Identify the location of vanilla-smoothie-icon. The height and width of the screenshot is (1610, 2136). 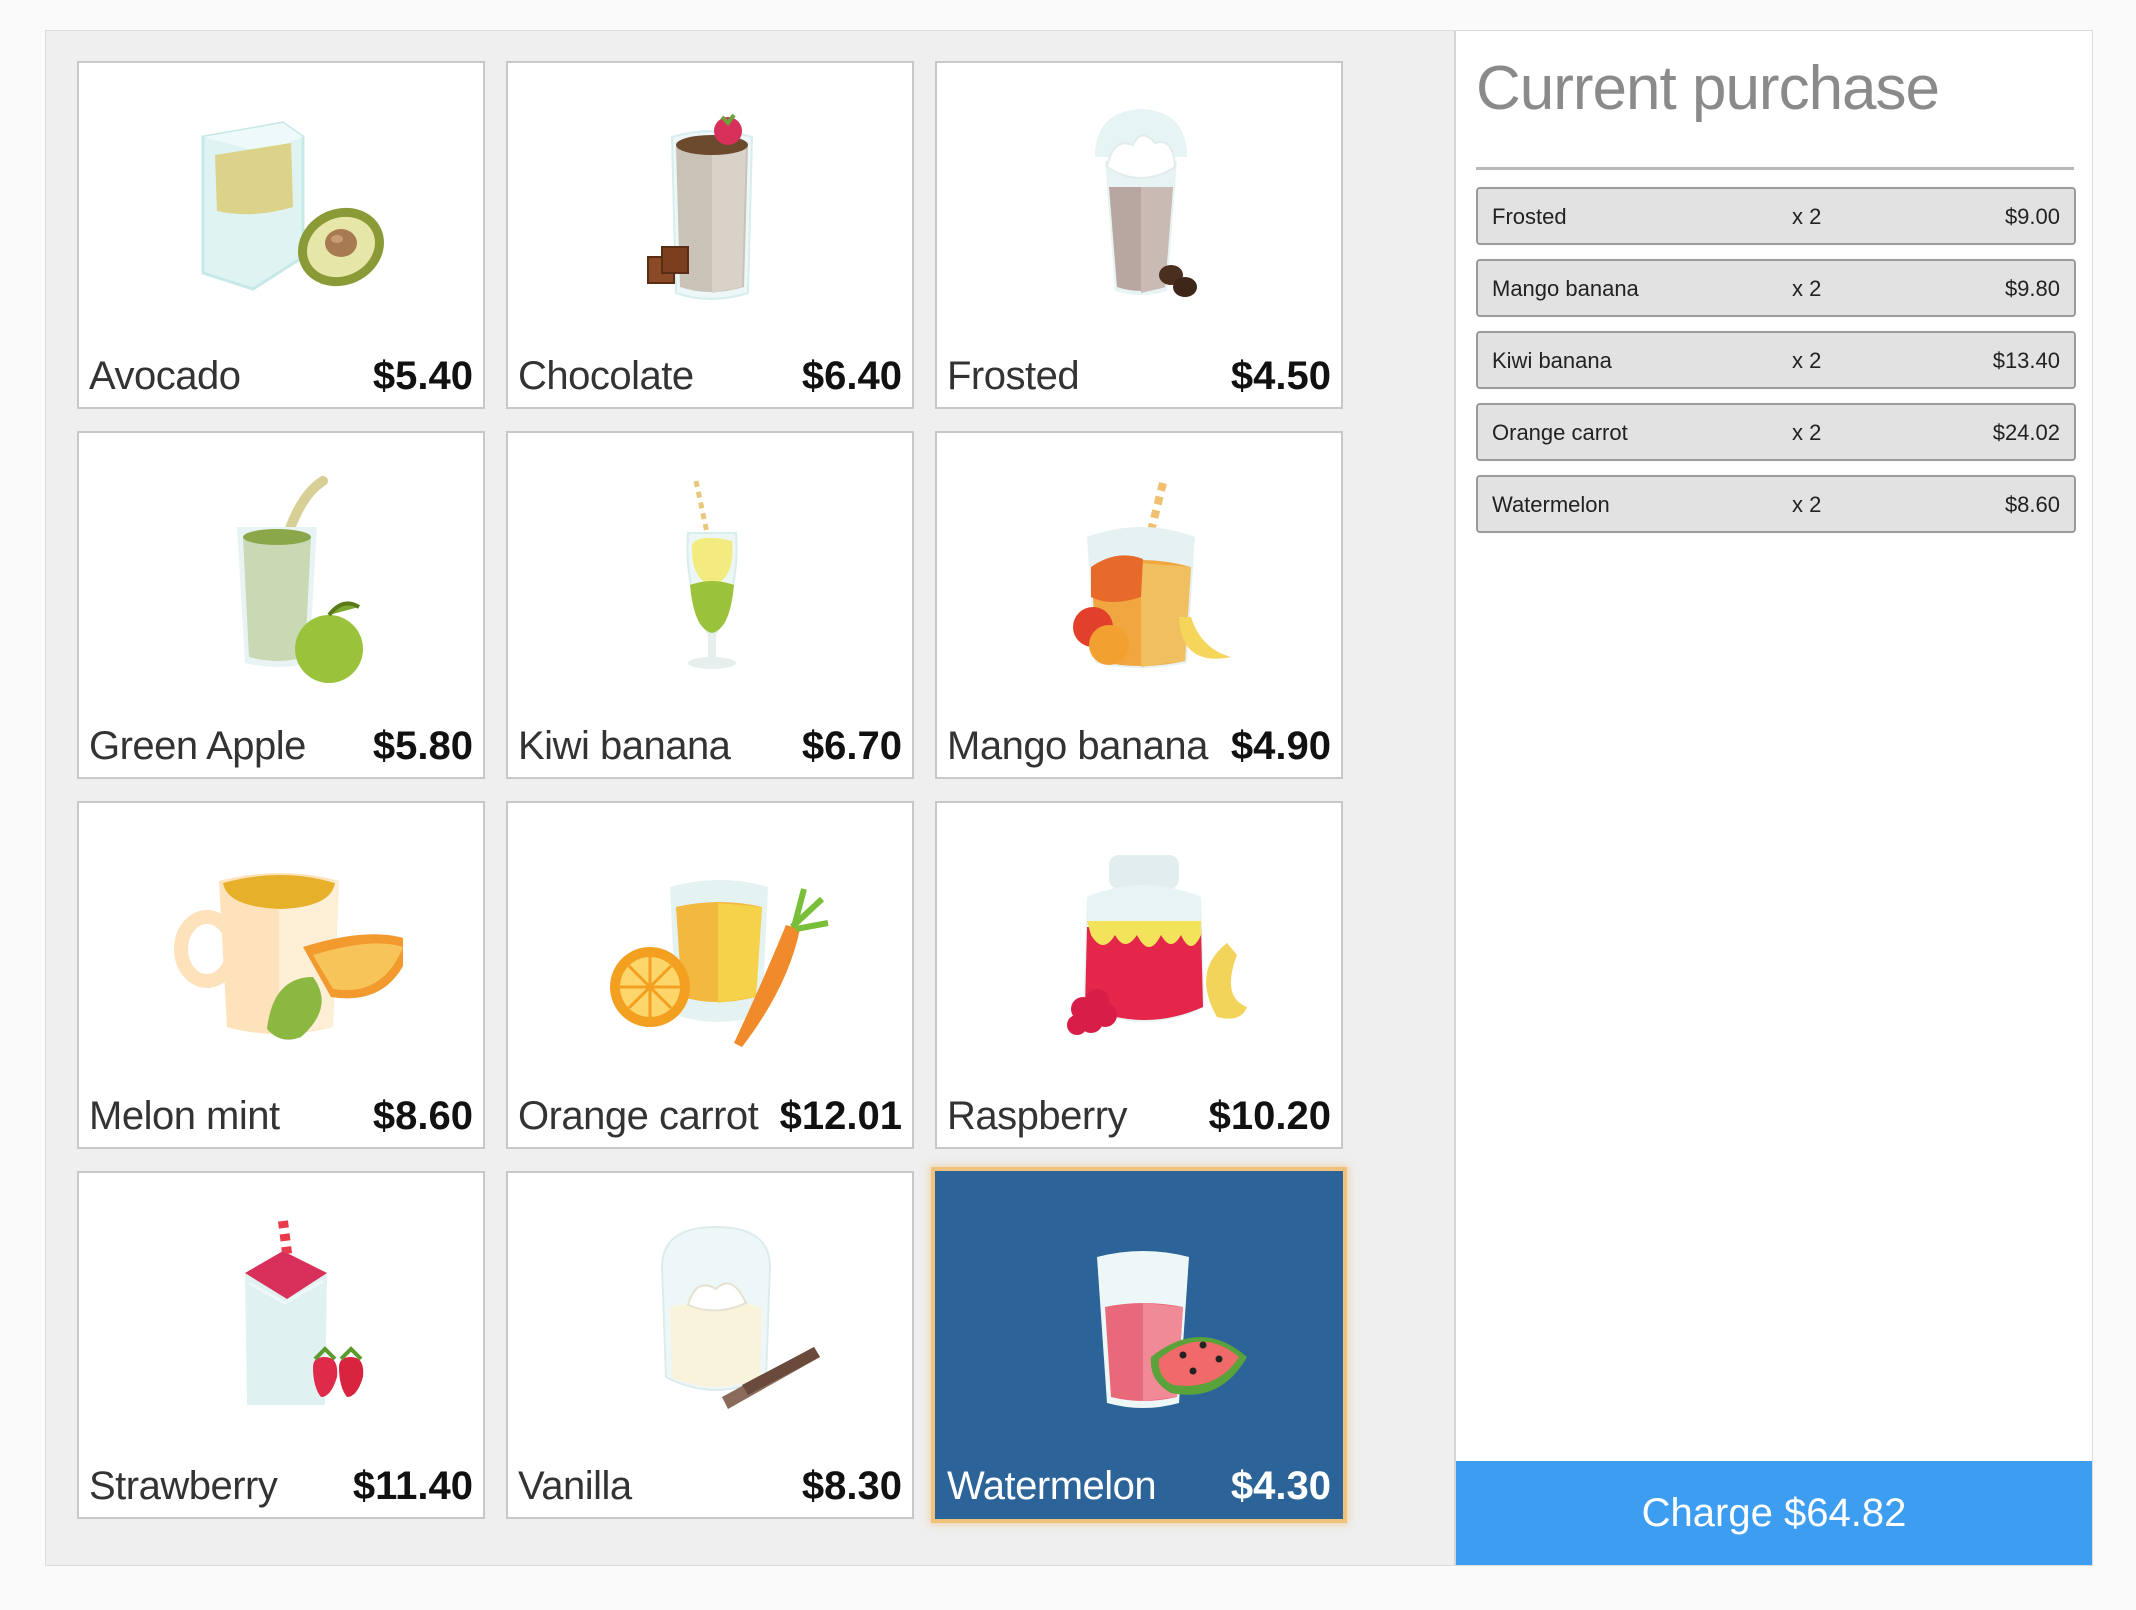
(740, 1317).